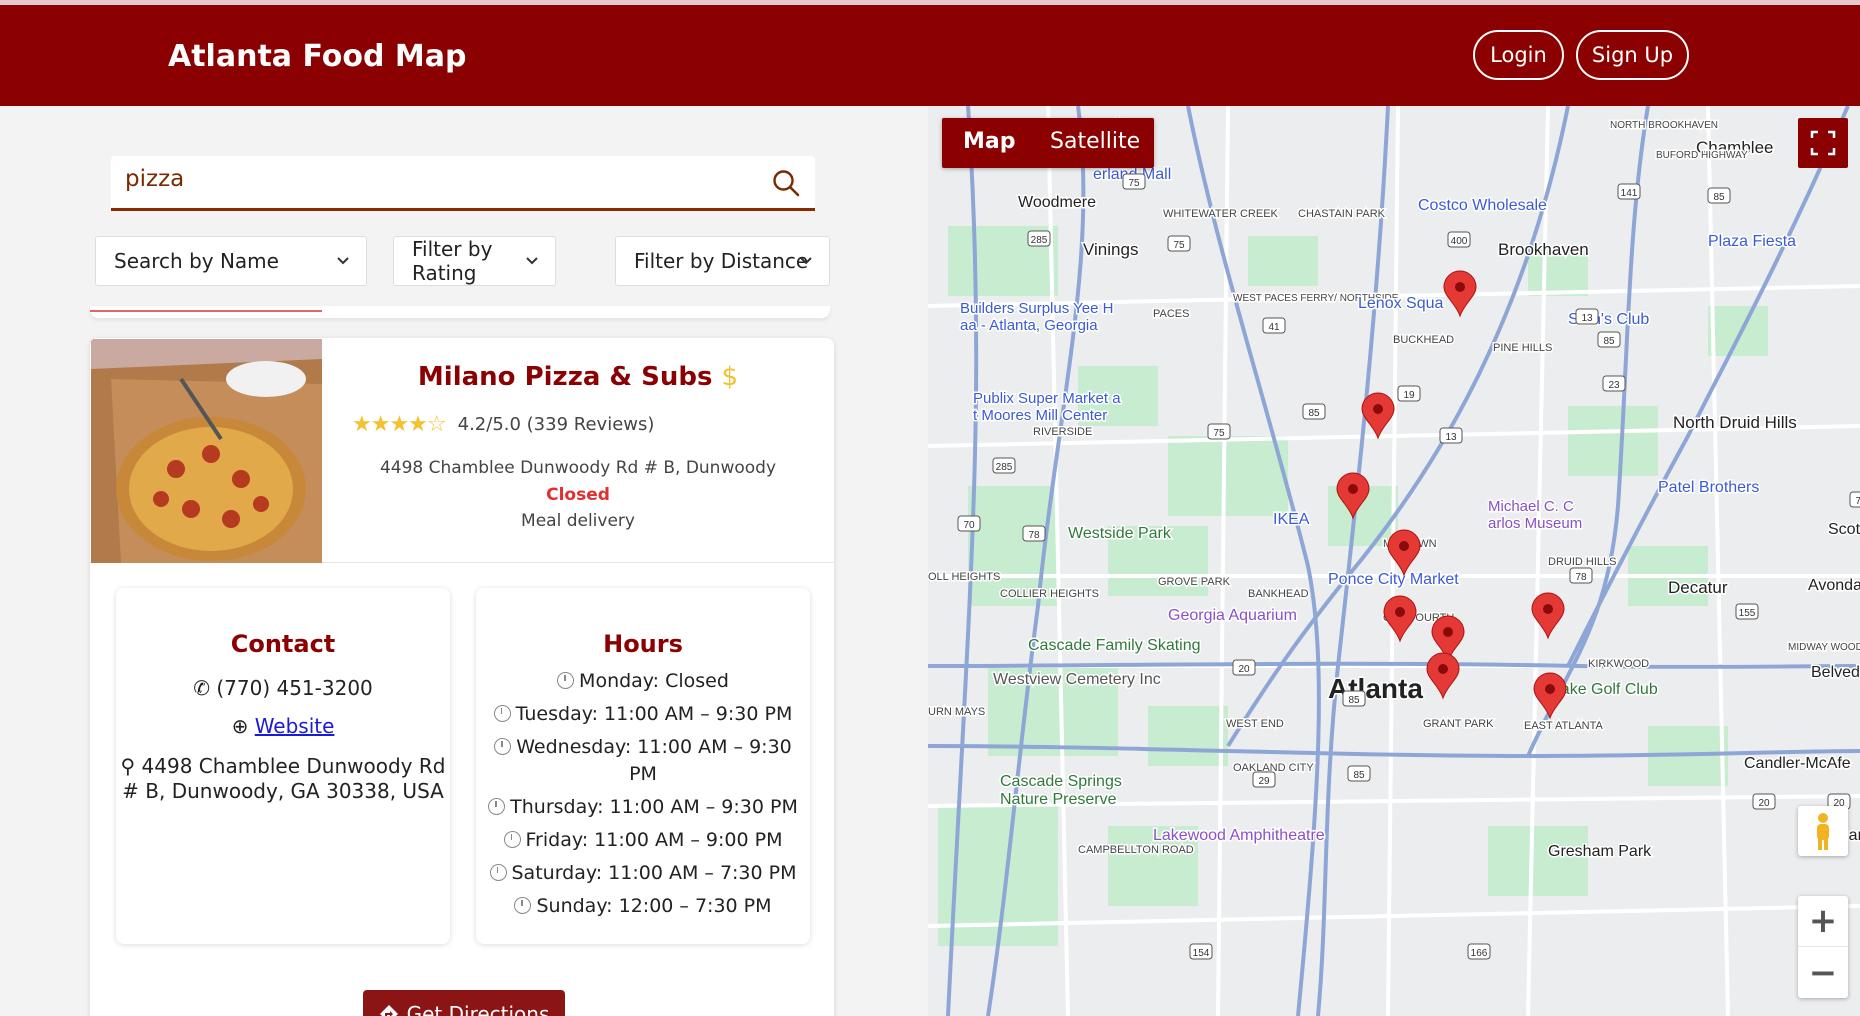  Describe the element at coordinates (643, 644) in the screenshot. I see `hours-title: Hours` at that location.